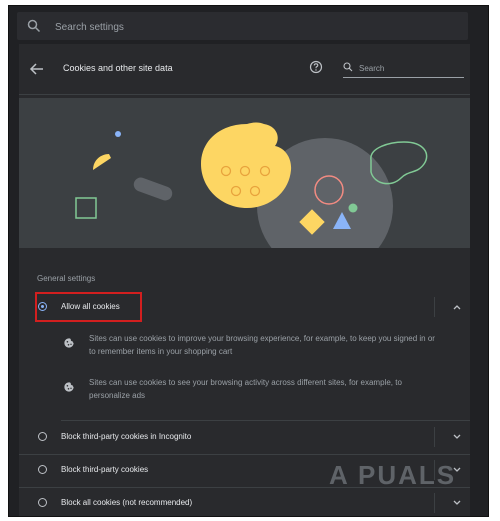  Describe the element at coordinates (457, 437) in the screenshot. I see `chevron-down-icon` at that location.